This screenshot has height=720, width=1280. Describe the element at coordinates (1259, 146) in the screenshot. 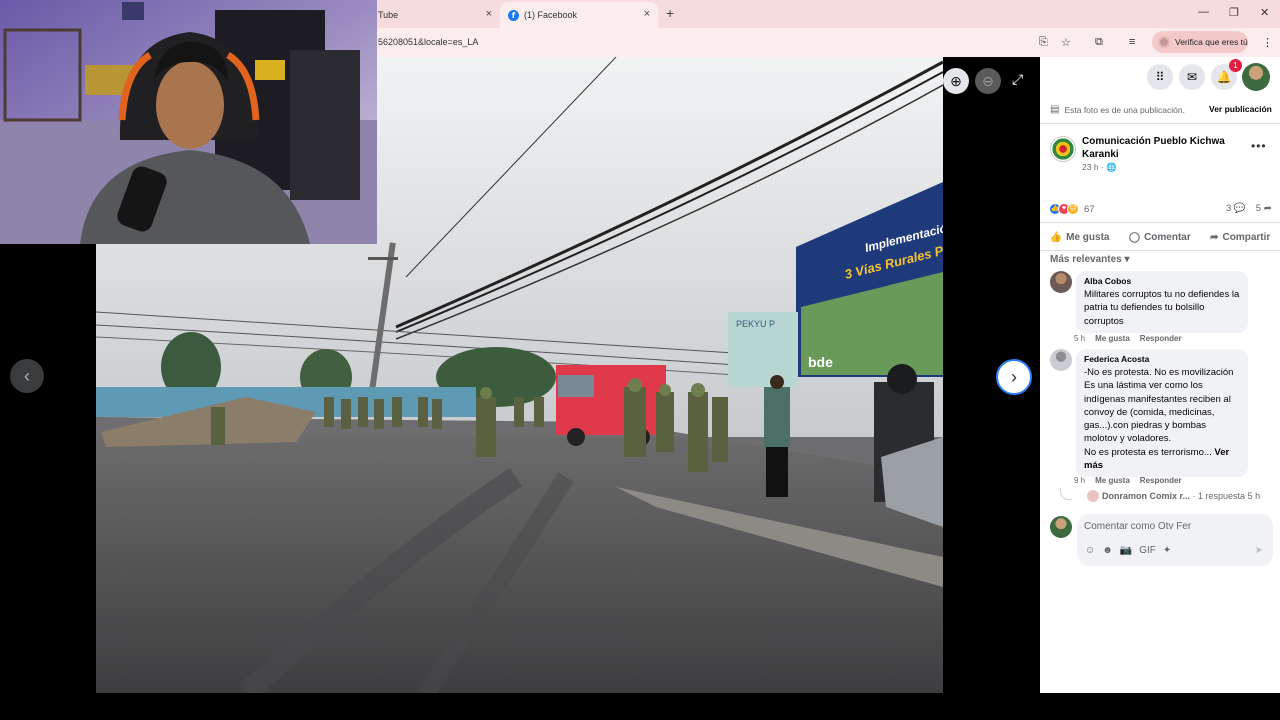

I see `more-options-icon: •••` at that location.